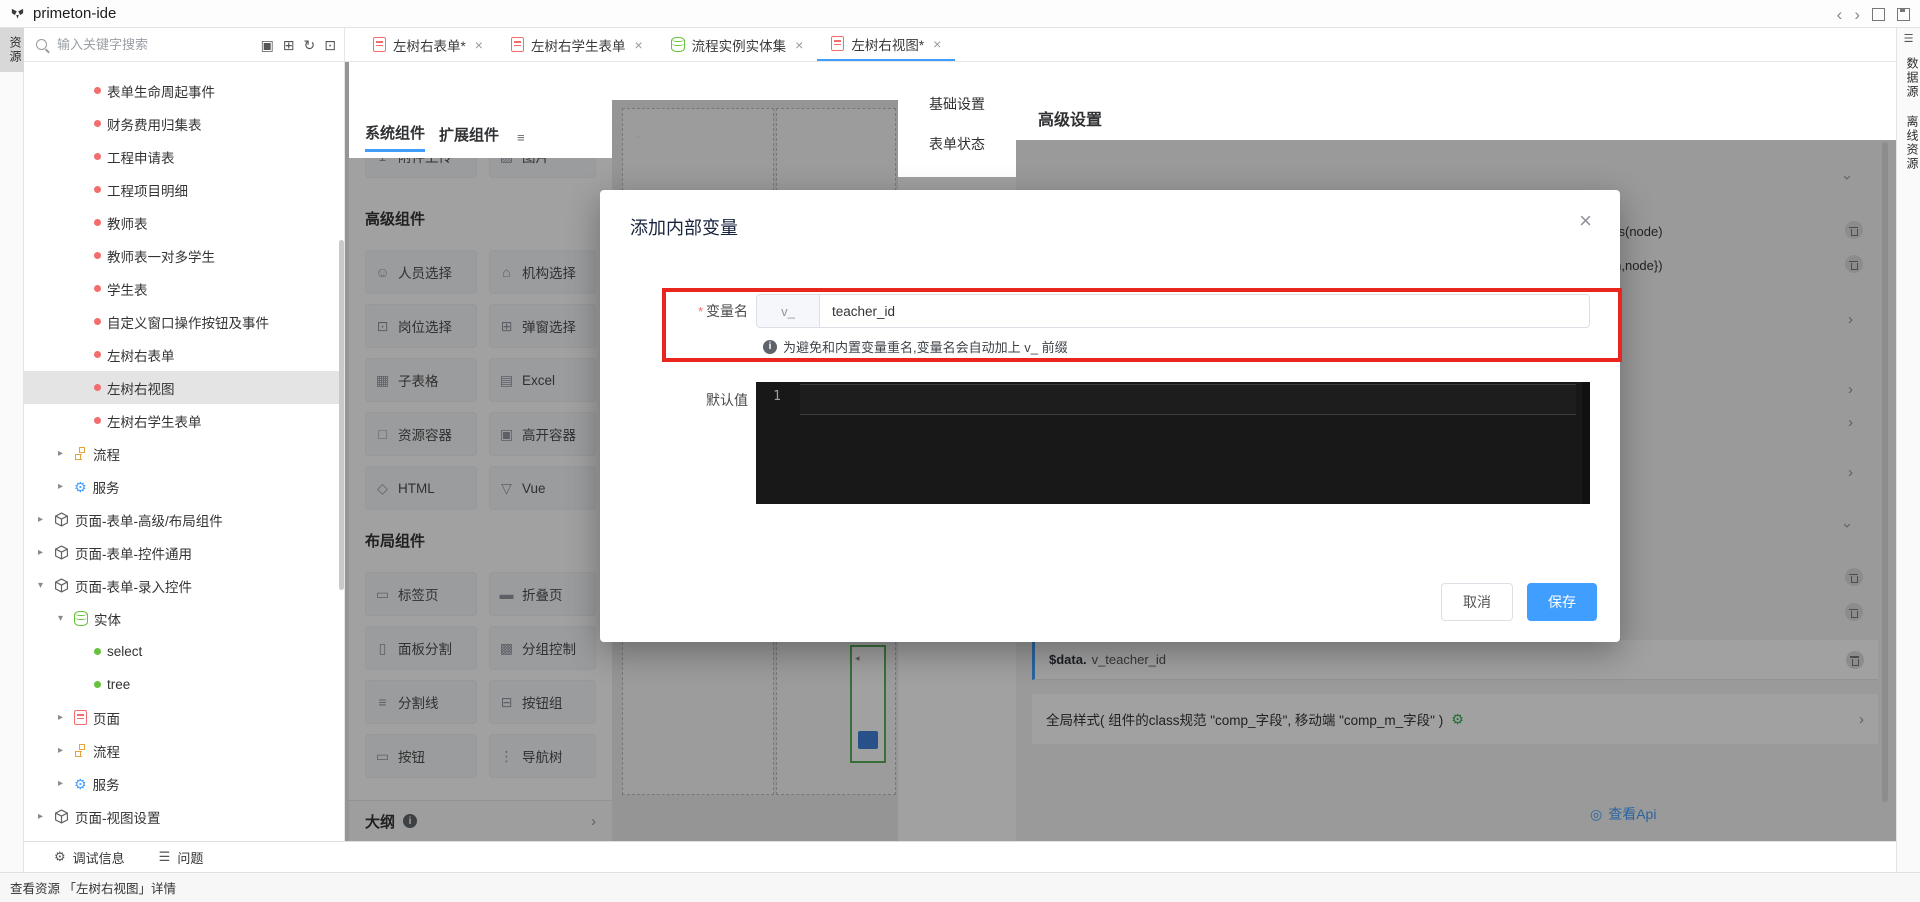 Image resolution: width=1920 pixels, height=902 pixels. I want to click on tab-left-tree-form: 左树右表单* ×, so click(428, 44).